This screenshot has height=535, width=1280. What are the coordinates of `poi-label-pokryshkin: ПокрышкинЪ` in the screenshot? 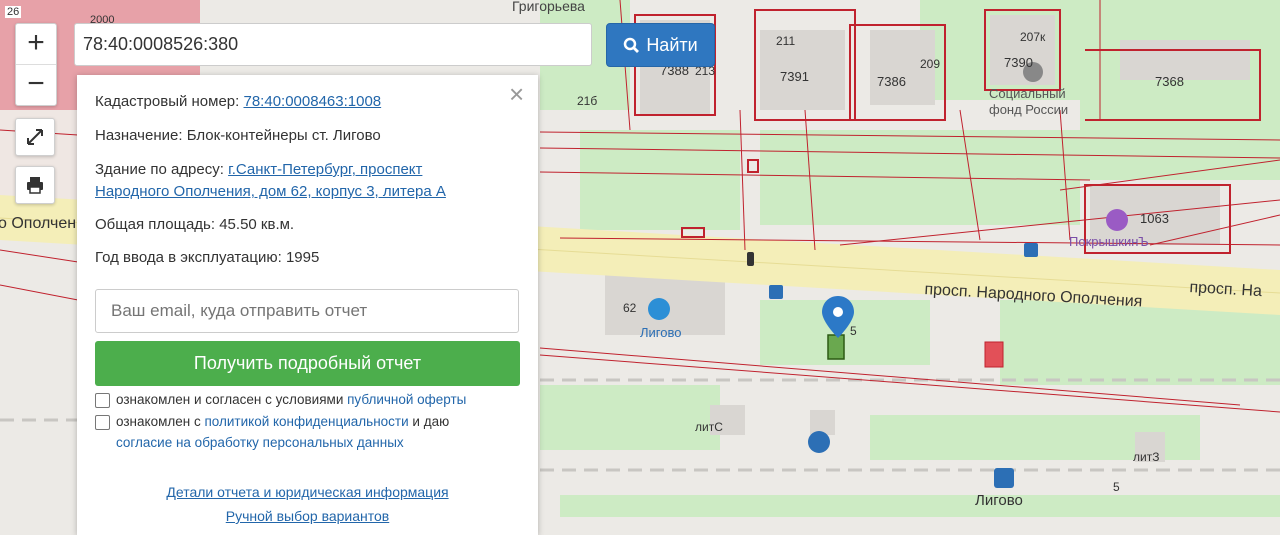 It's located at (1109, 241).